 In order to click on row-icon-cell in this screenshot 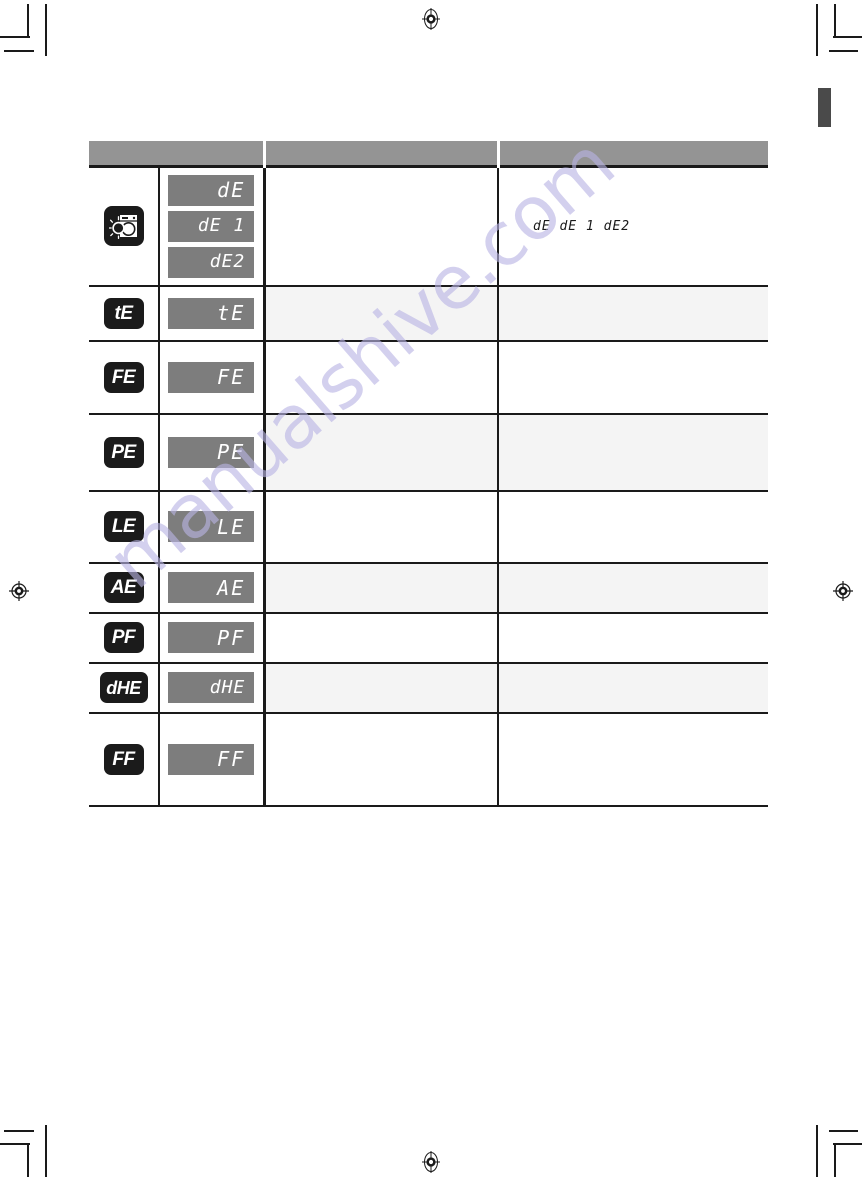, I will do `click(124, 225)`.